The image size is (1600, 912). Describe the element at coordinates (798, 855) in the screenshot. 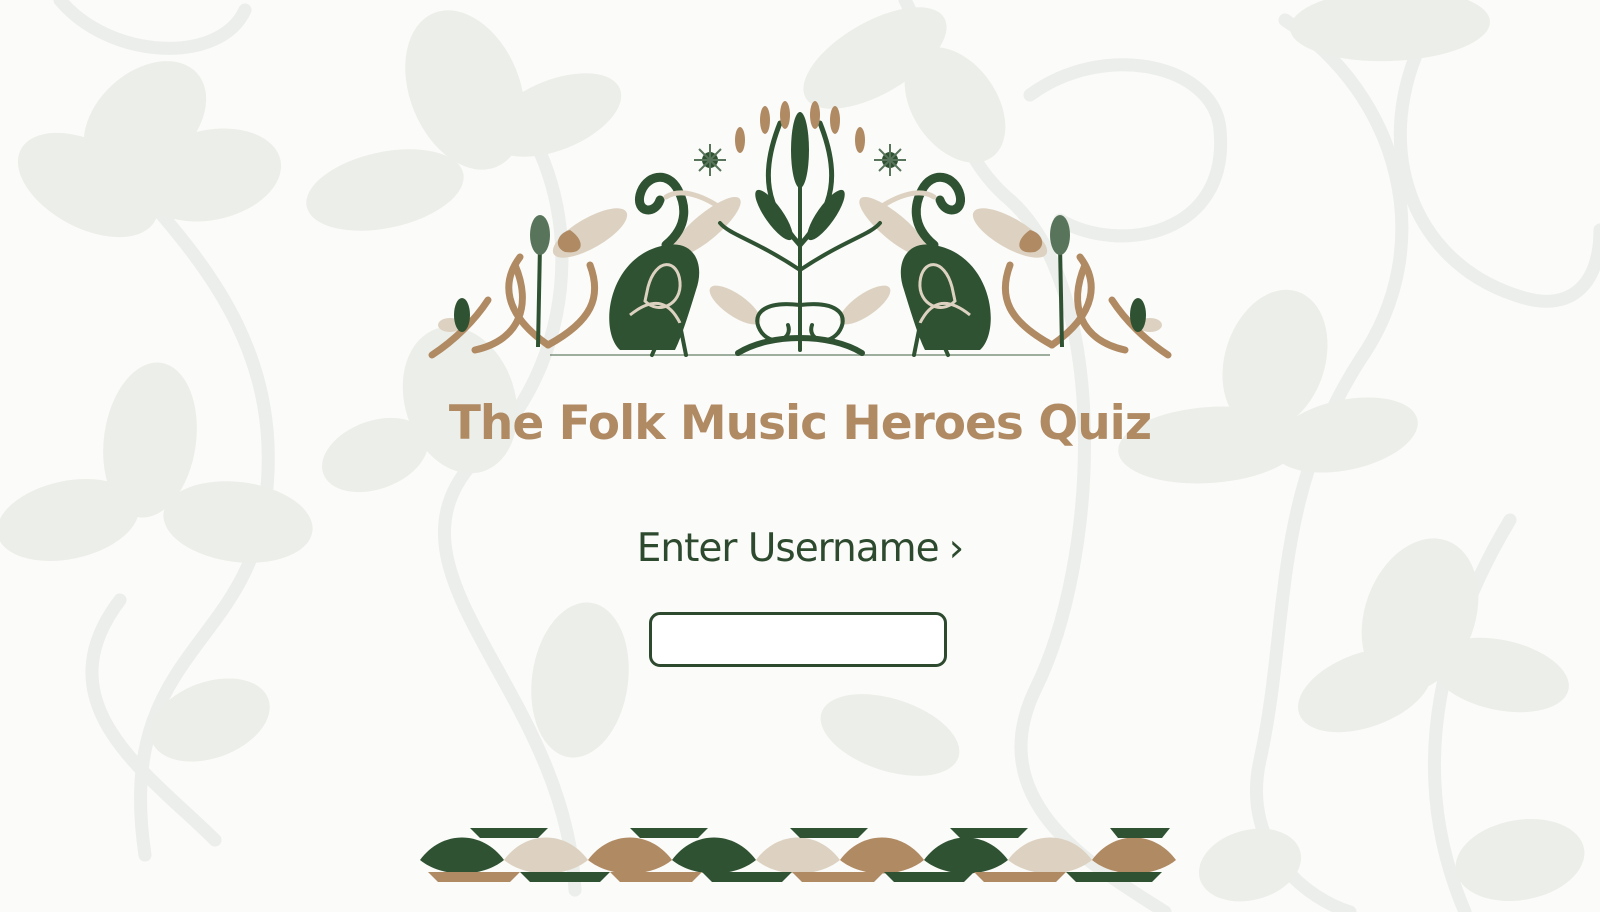

I see `leaf-border-ornament-icon` at that location.